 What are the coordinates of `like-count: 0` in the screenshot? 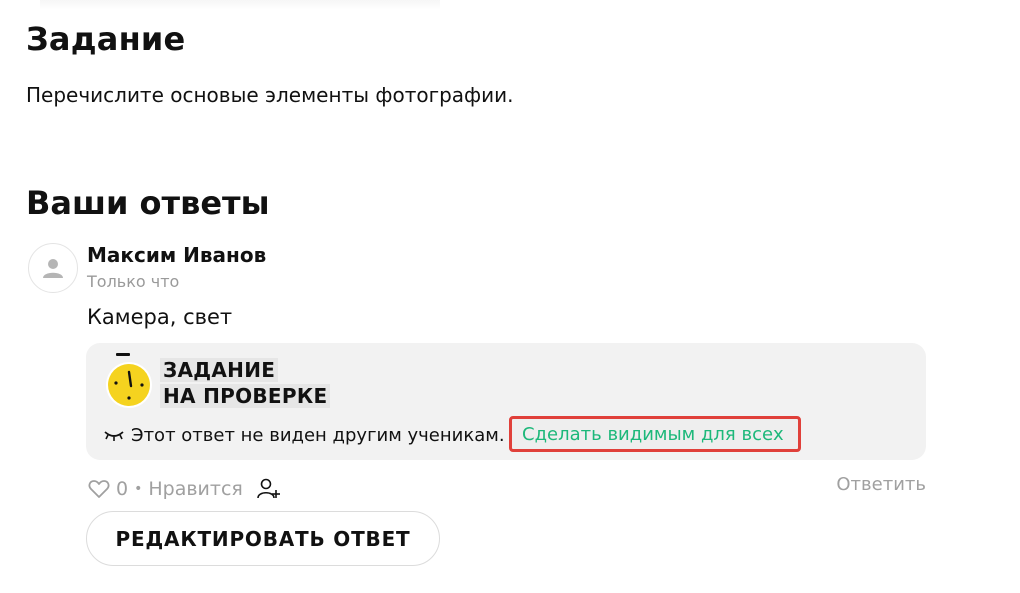 It's located at (122, 489).